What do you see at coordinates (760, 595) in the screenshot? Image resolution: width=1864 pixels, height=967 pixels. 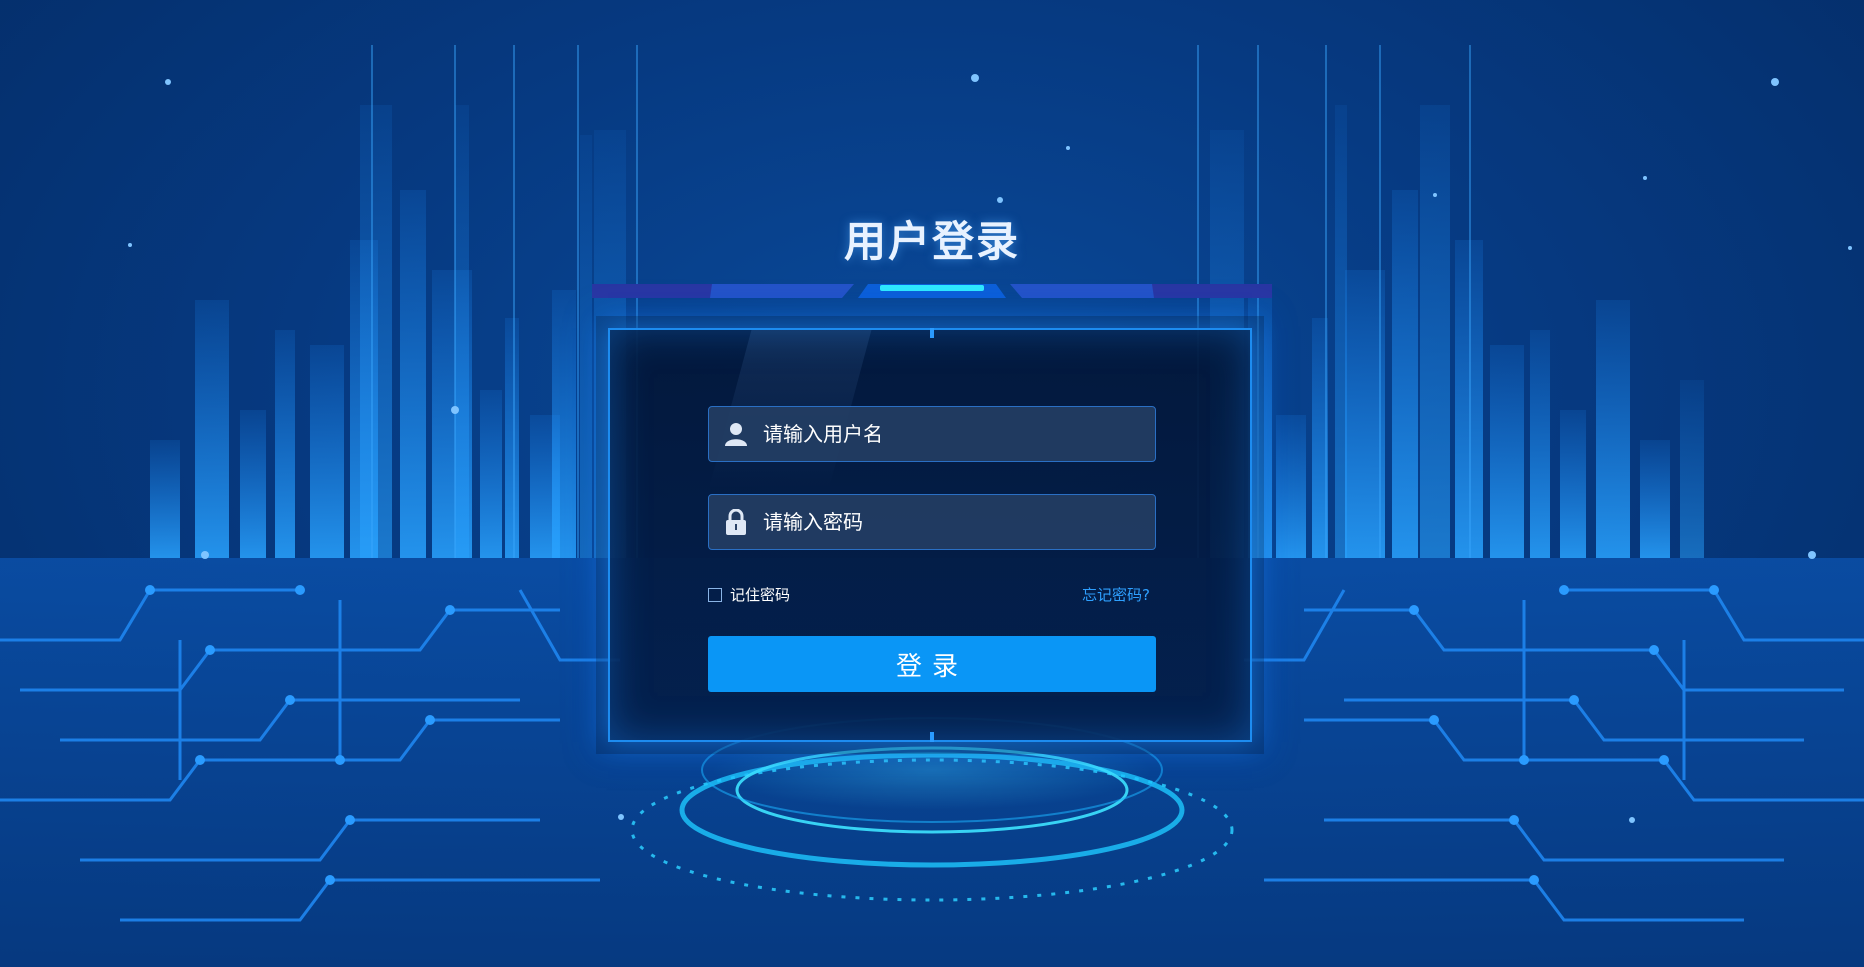 I see `remember-label: 记住密码` at bounding box center [760, 595].